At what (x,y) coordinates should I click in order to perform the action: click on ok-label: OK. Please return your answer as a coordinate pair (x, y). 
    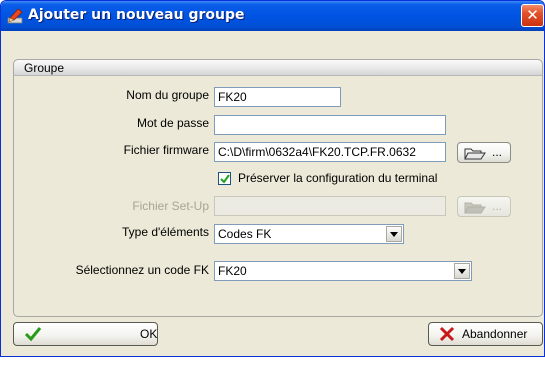
    Looking at the image, I should click on (149, 334).